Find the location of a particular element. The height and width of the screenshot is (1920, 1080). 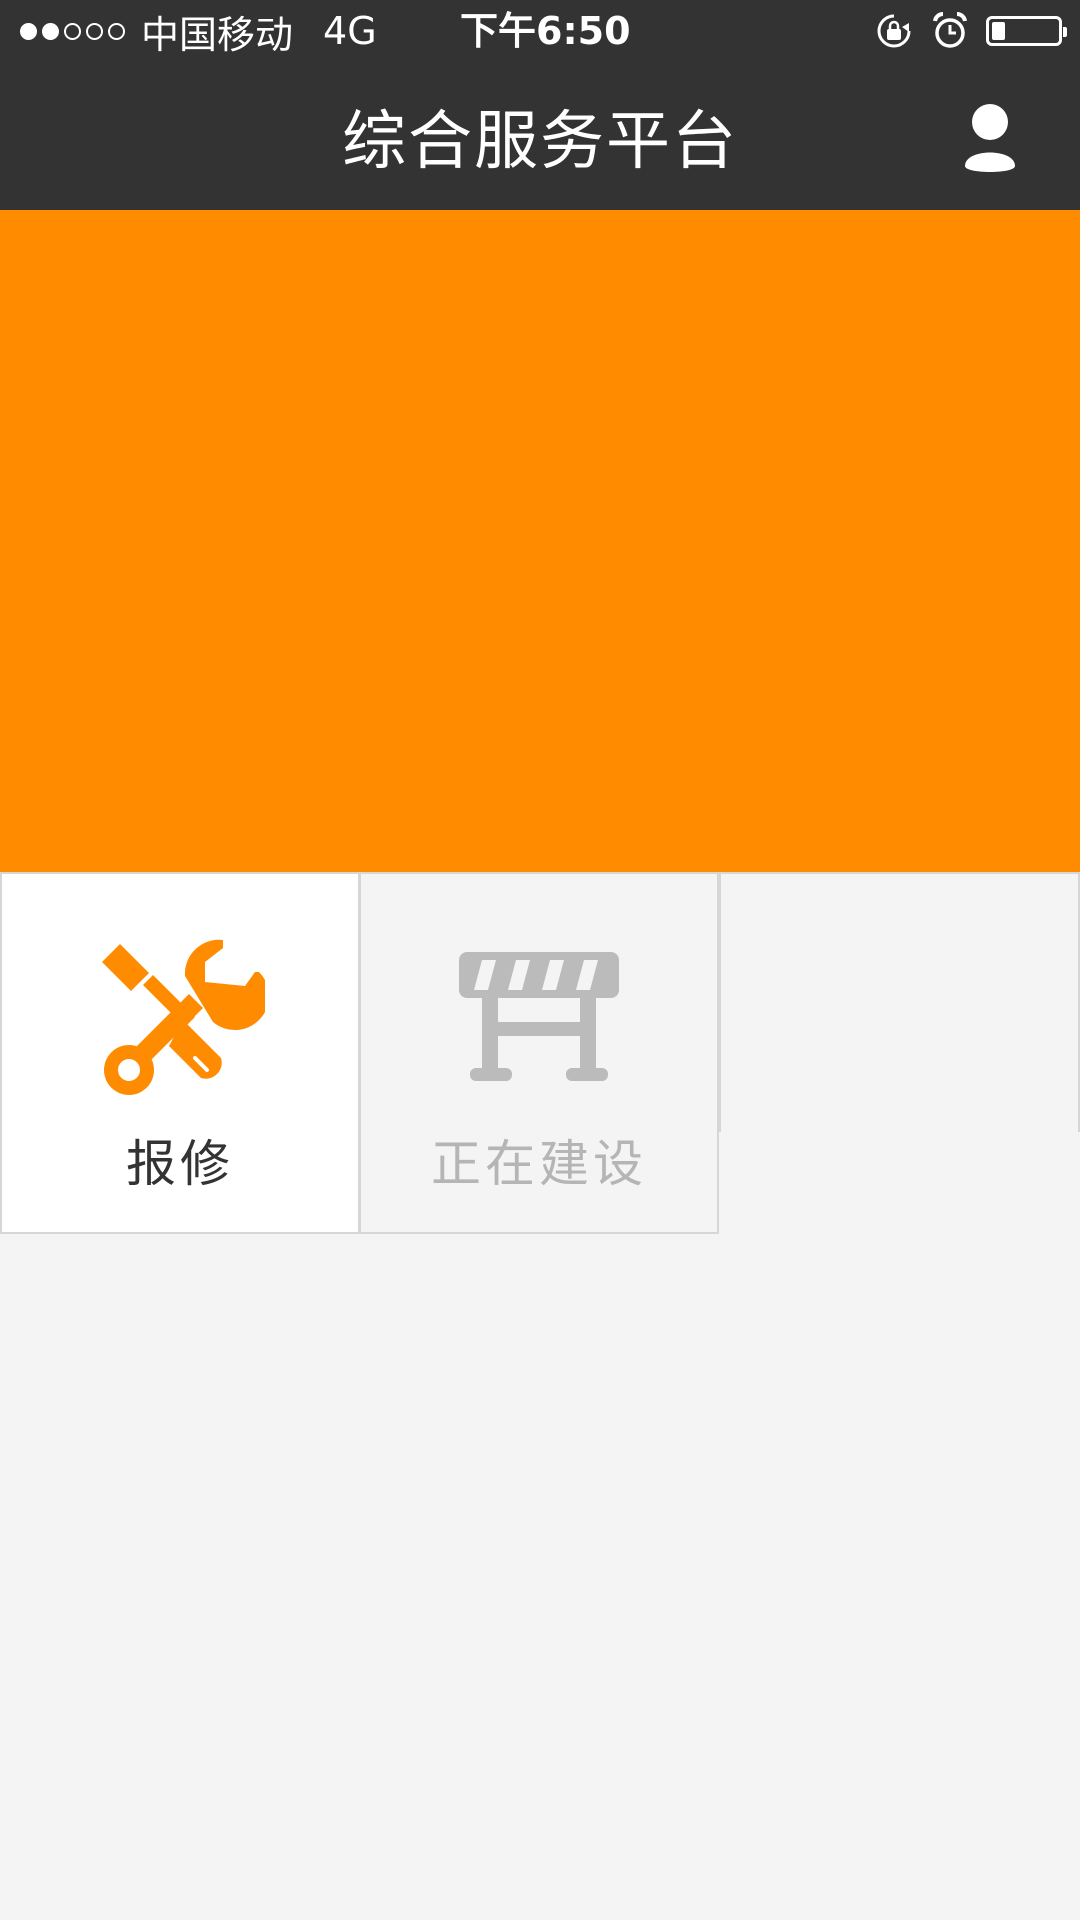

status-time: 下午6:50 is located at coordinates (545, 31).